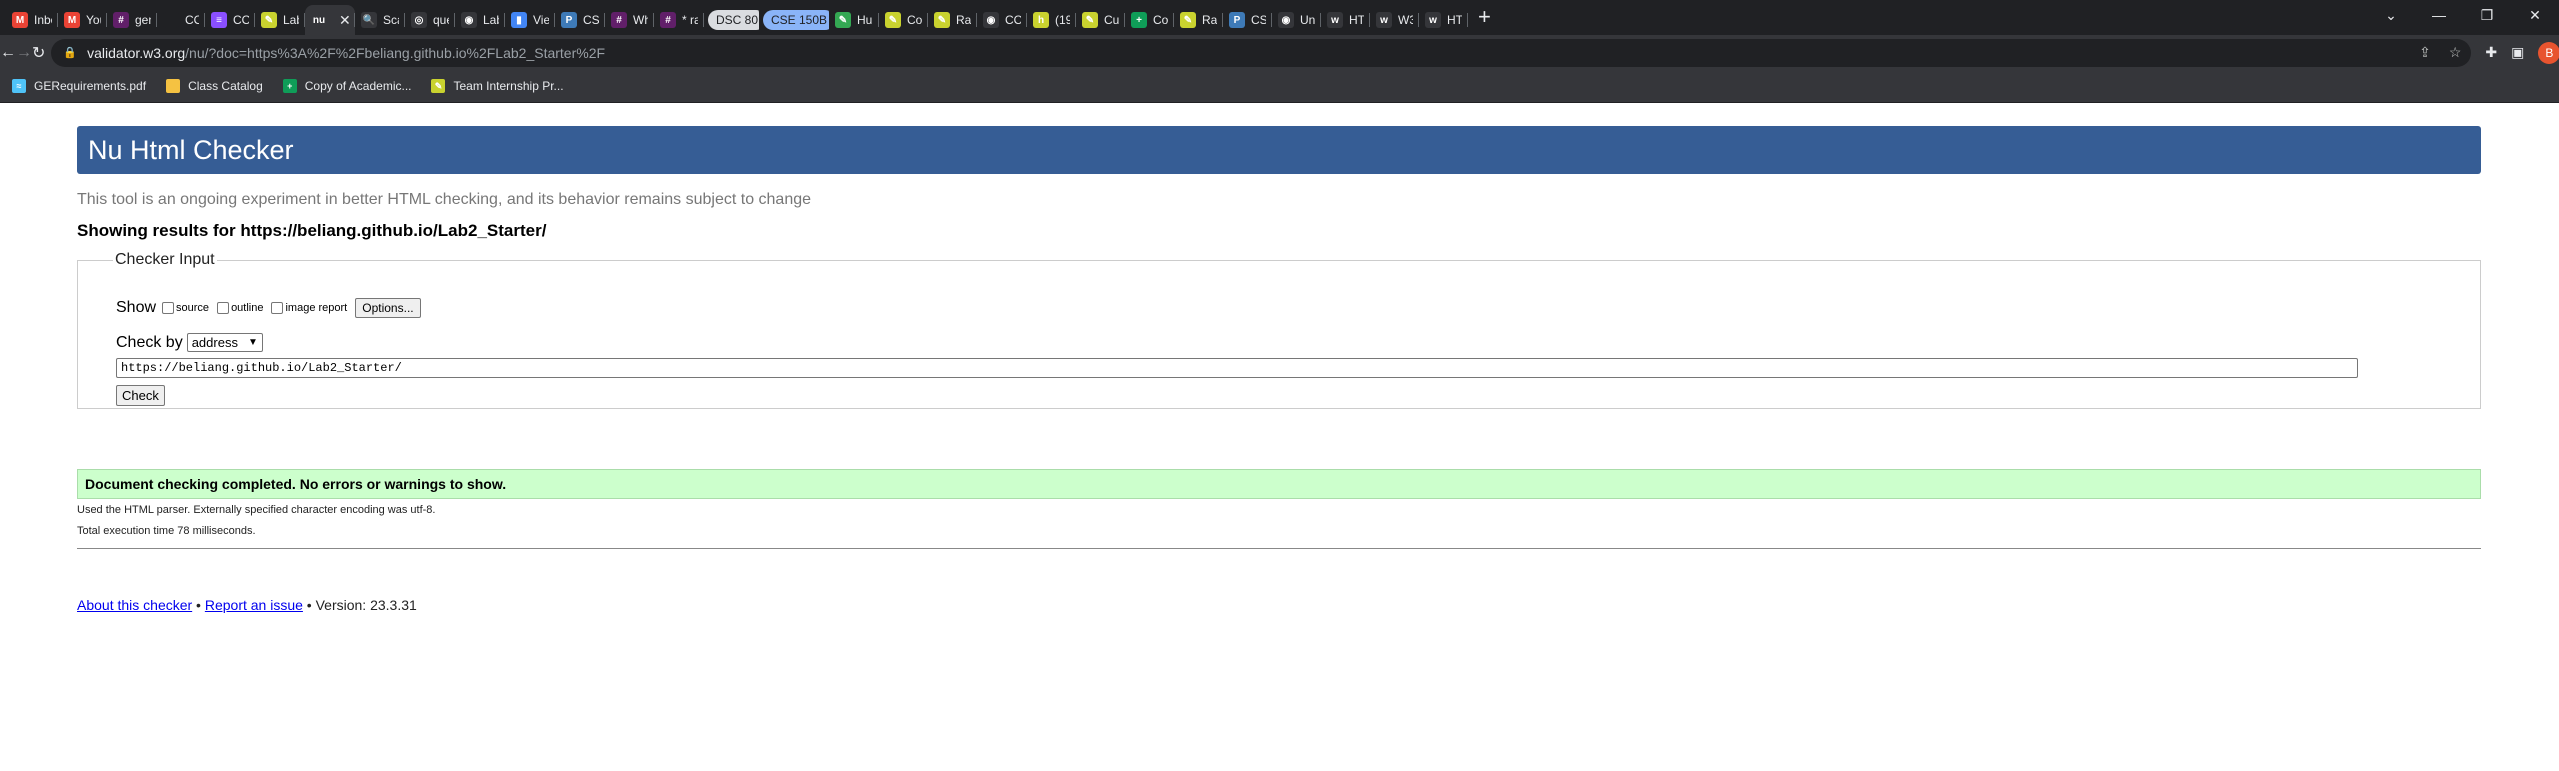 The height and width of the screenshot is (771, 2559). What do you see at coordinates (171, 20) in the screenshot?
I see `blank-icon` at bounding box center [171, 20].